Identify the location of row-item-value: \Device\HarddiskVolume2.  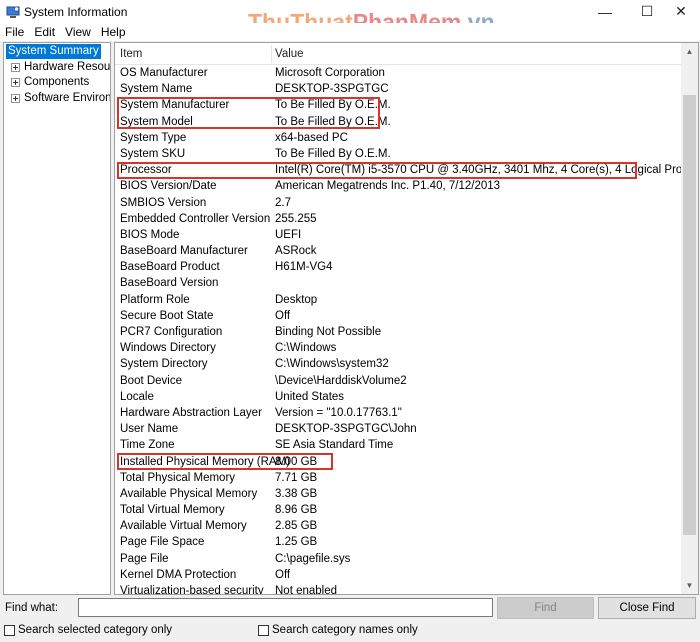
(341, 380).